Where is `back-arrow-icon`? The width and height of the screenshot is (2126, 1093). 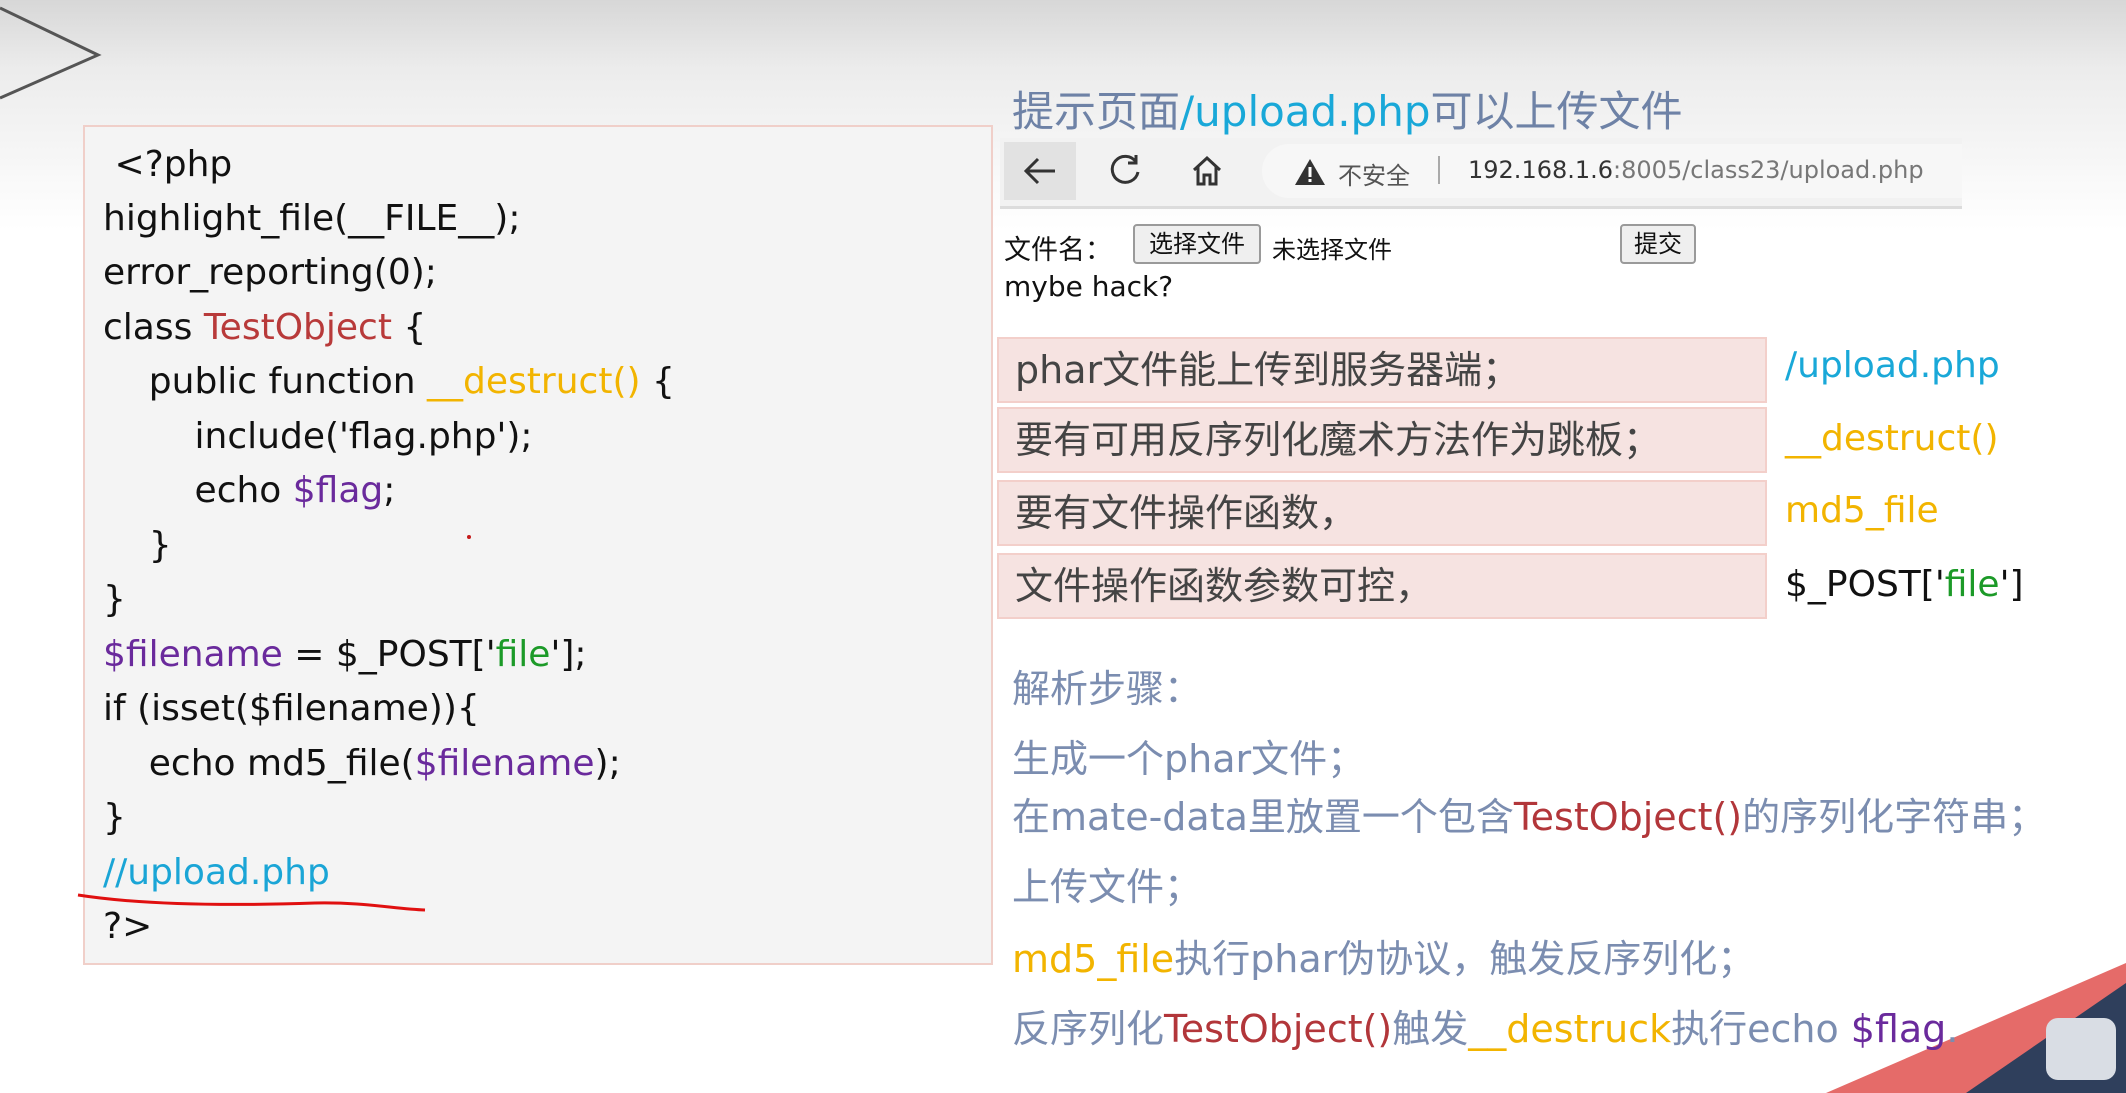
back-arrow-icon is located at coordinates (1039, 171).